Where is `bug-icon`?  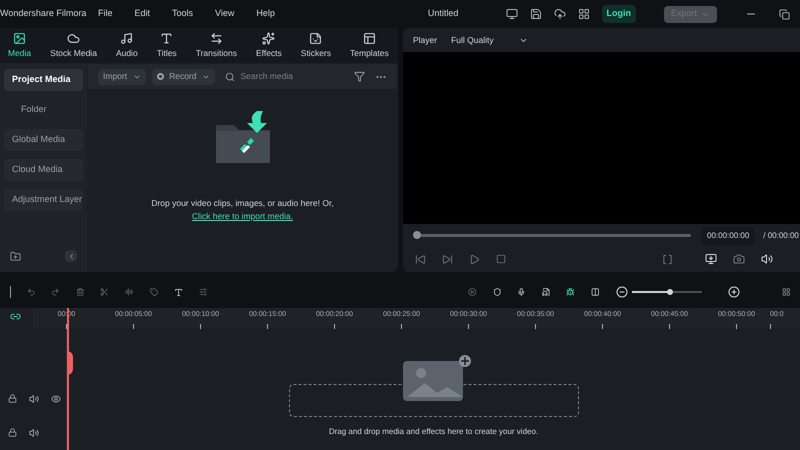
bug-icon is located at coordinates (570, 292).